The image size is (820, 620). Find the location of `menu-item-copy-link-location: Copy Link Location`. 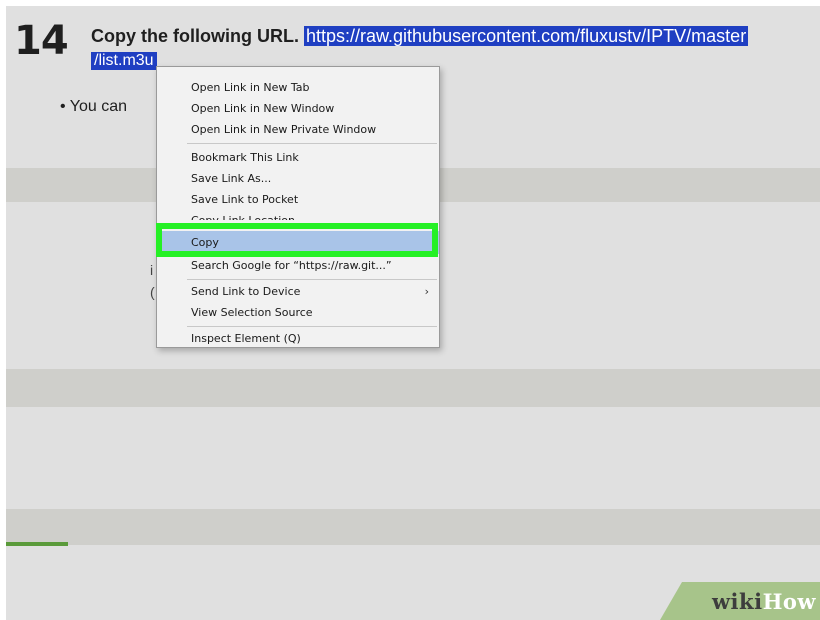

menu-item-copy-link-location: Copy Link Location is located at coordinates (298, 215).